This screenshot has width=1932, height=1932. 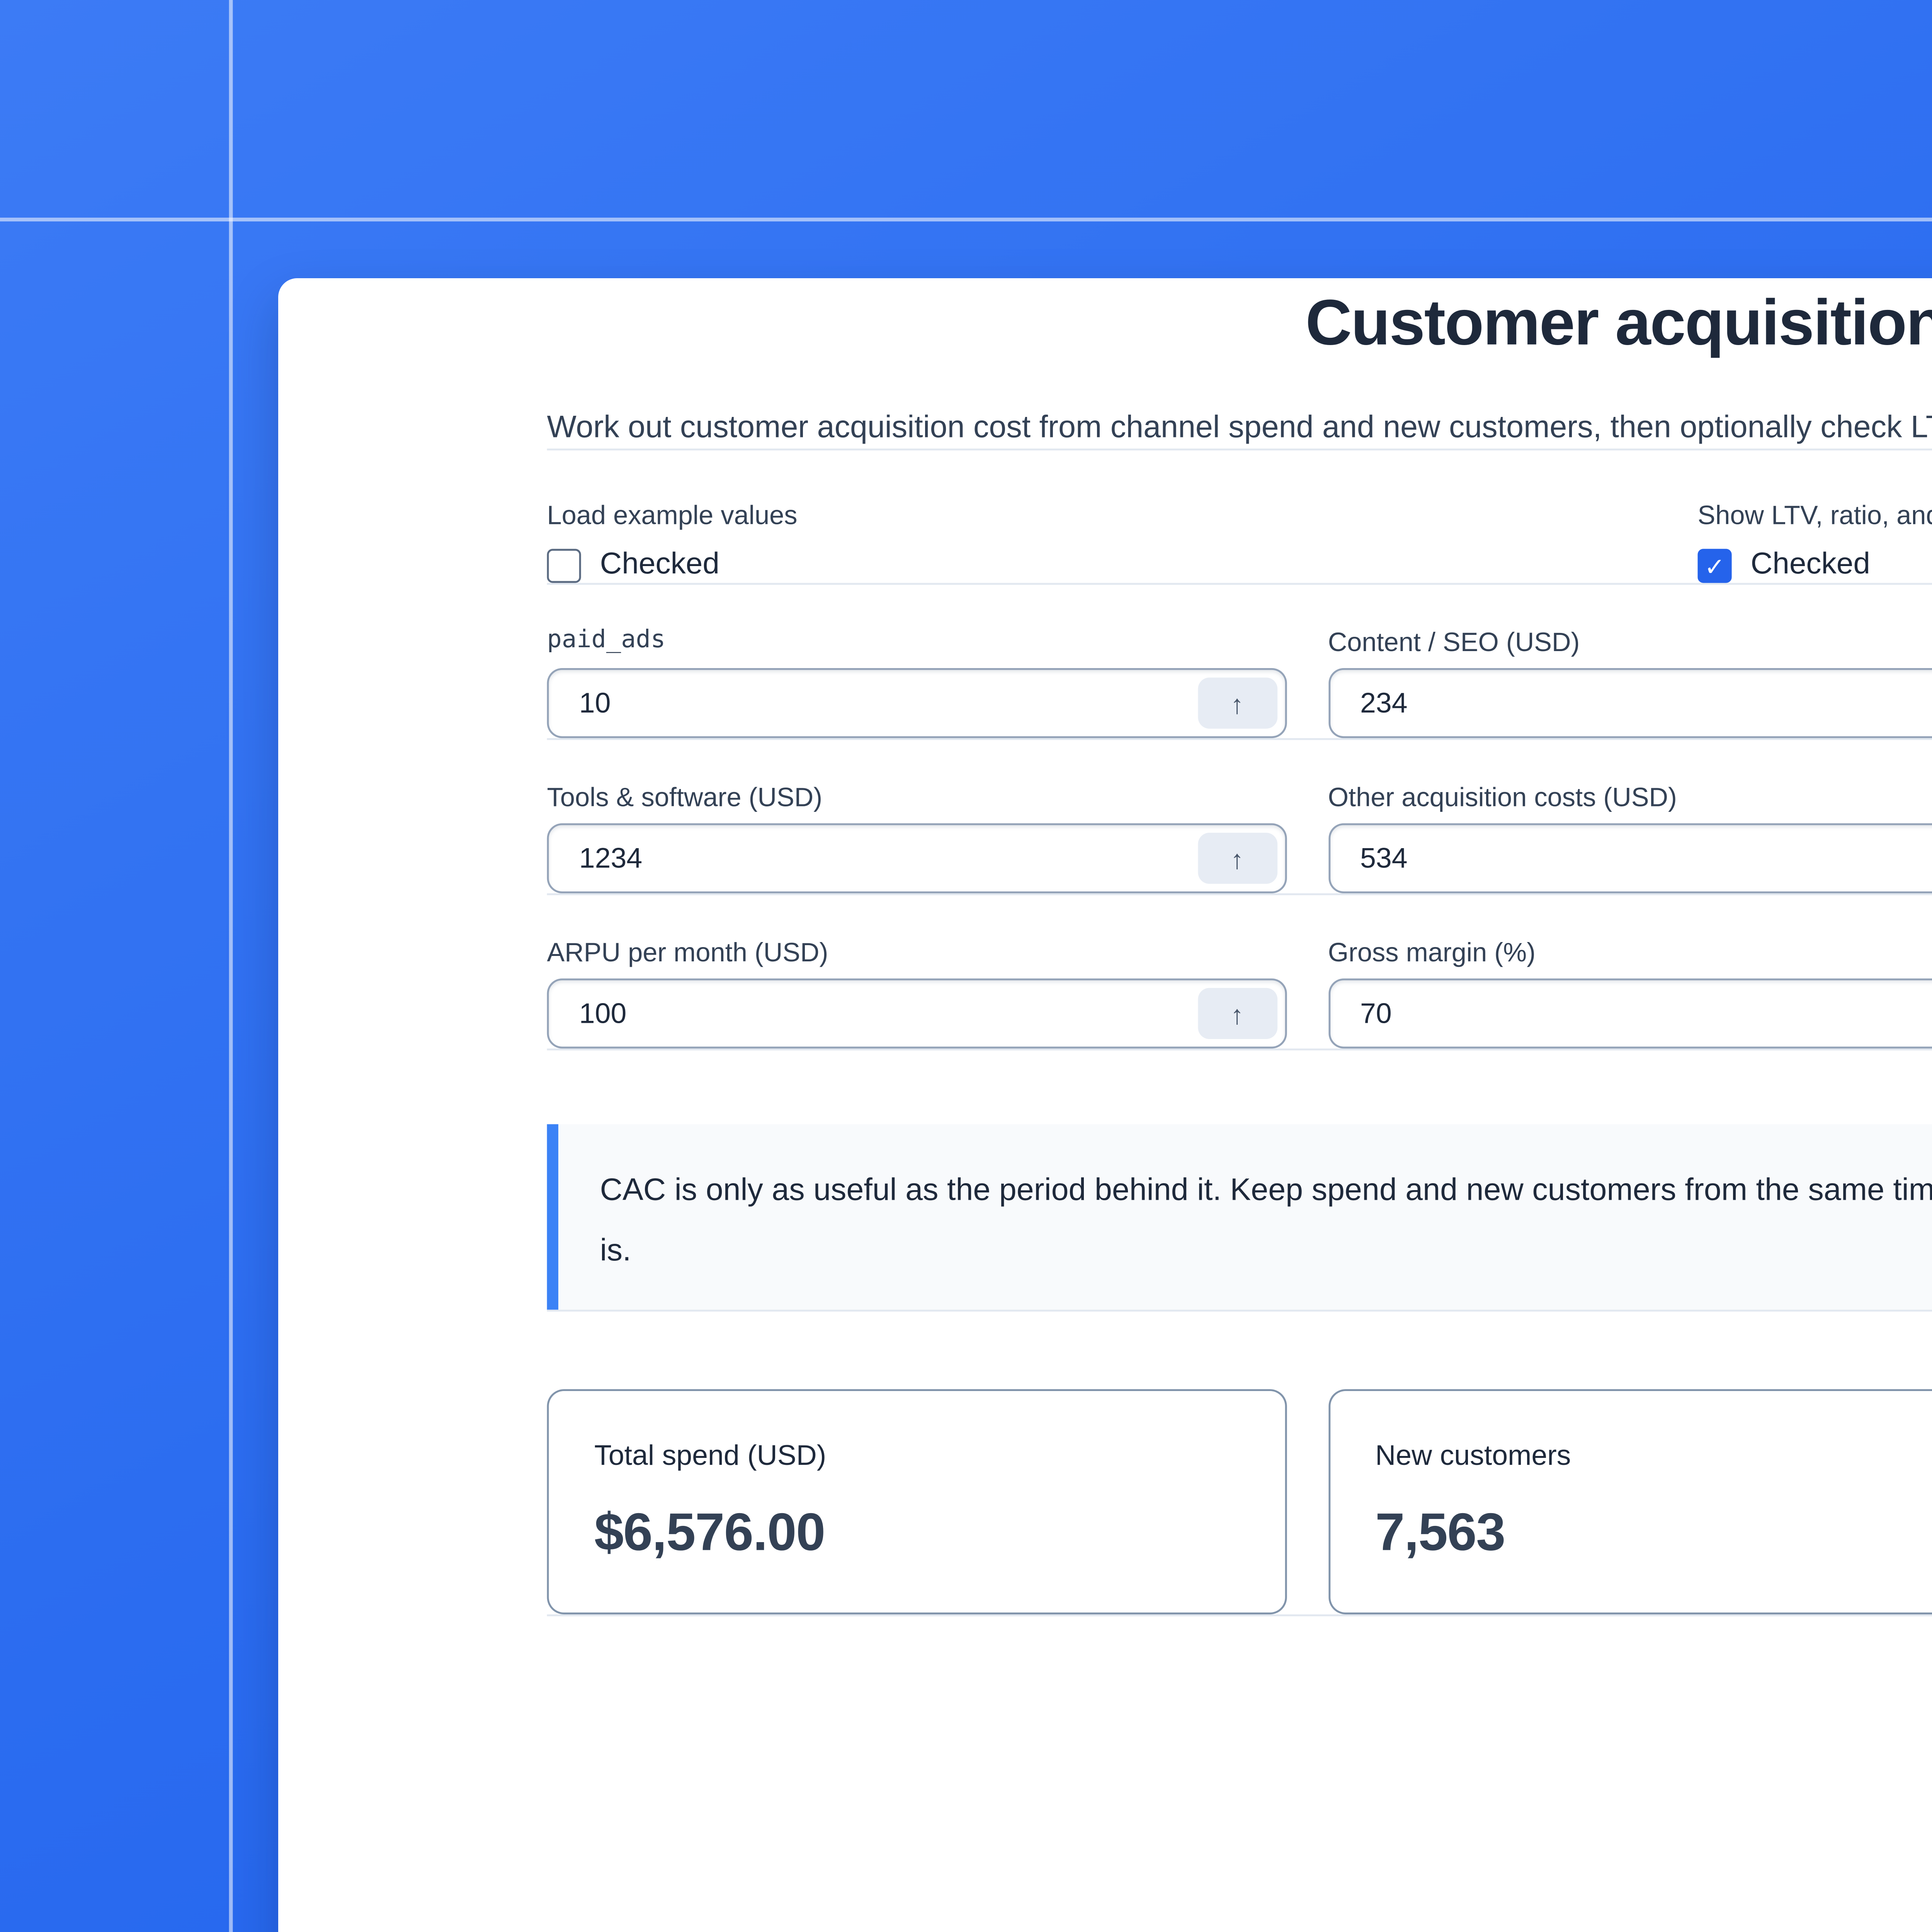 I want to click on paid-ads-input: 10 ↑, so click(x=916, y=703).